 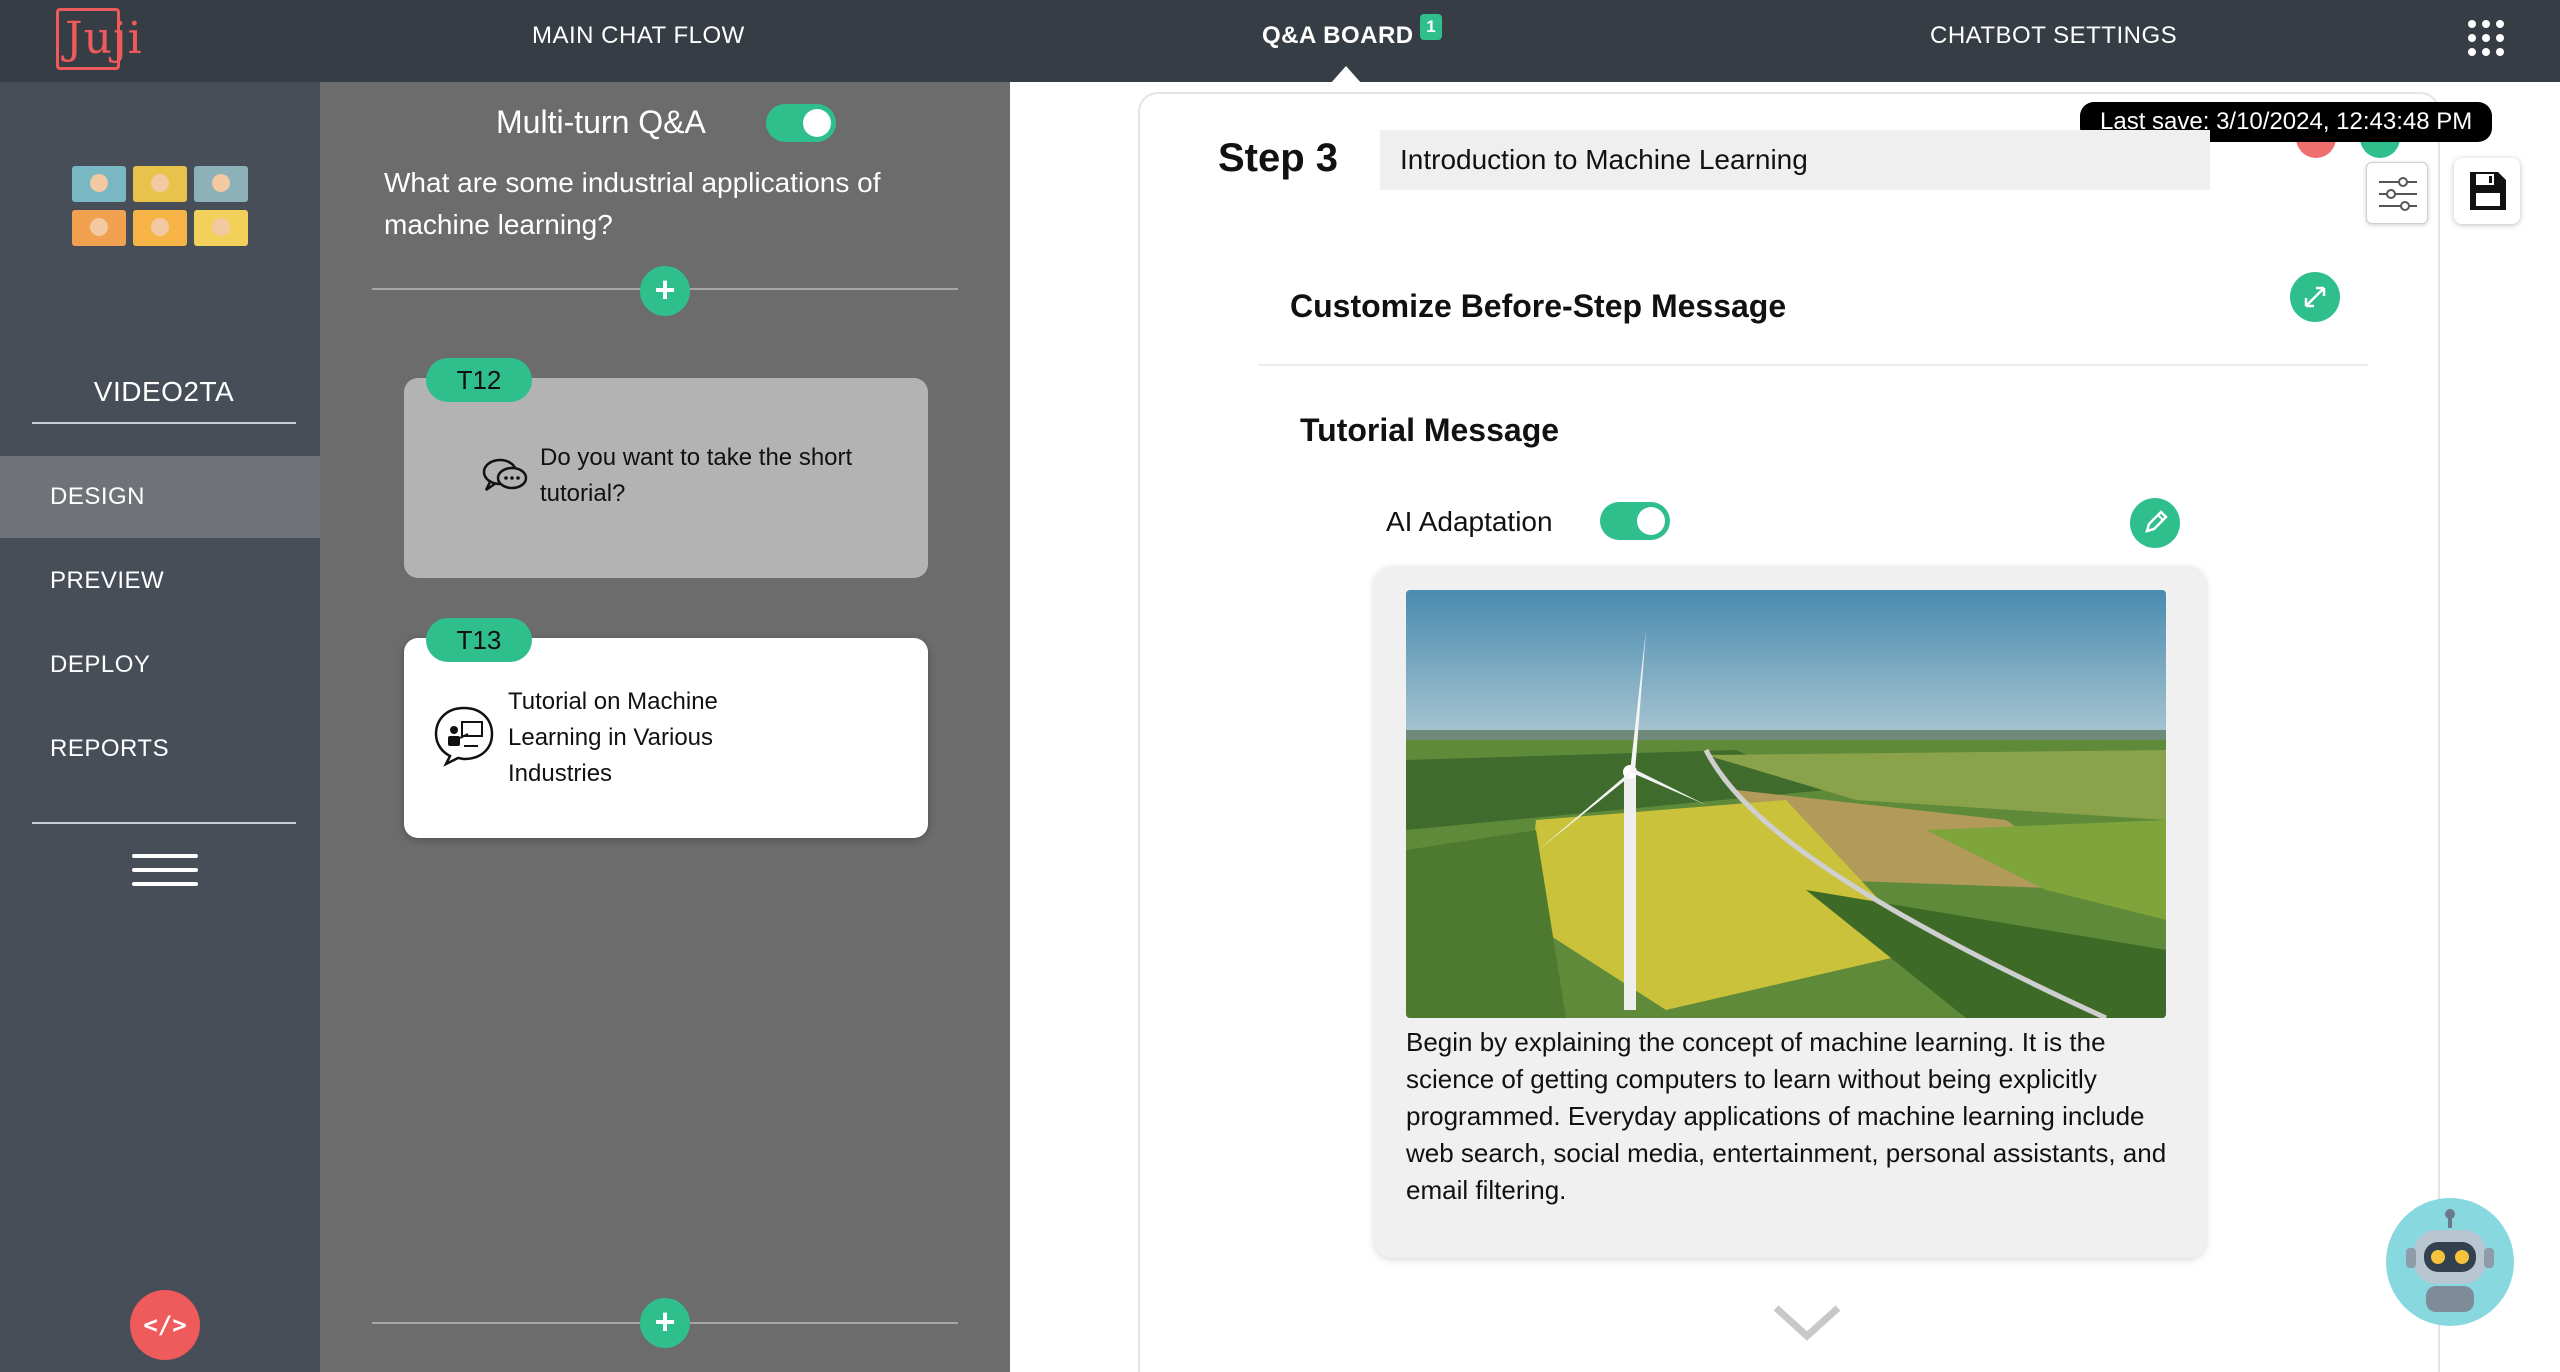 What do you see at coordinates (1430, 430) in the screenshot?
I see `tutorial-message-title: Tutorial Message` at bounding box center [1430, 430].